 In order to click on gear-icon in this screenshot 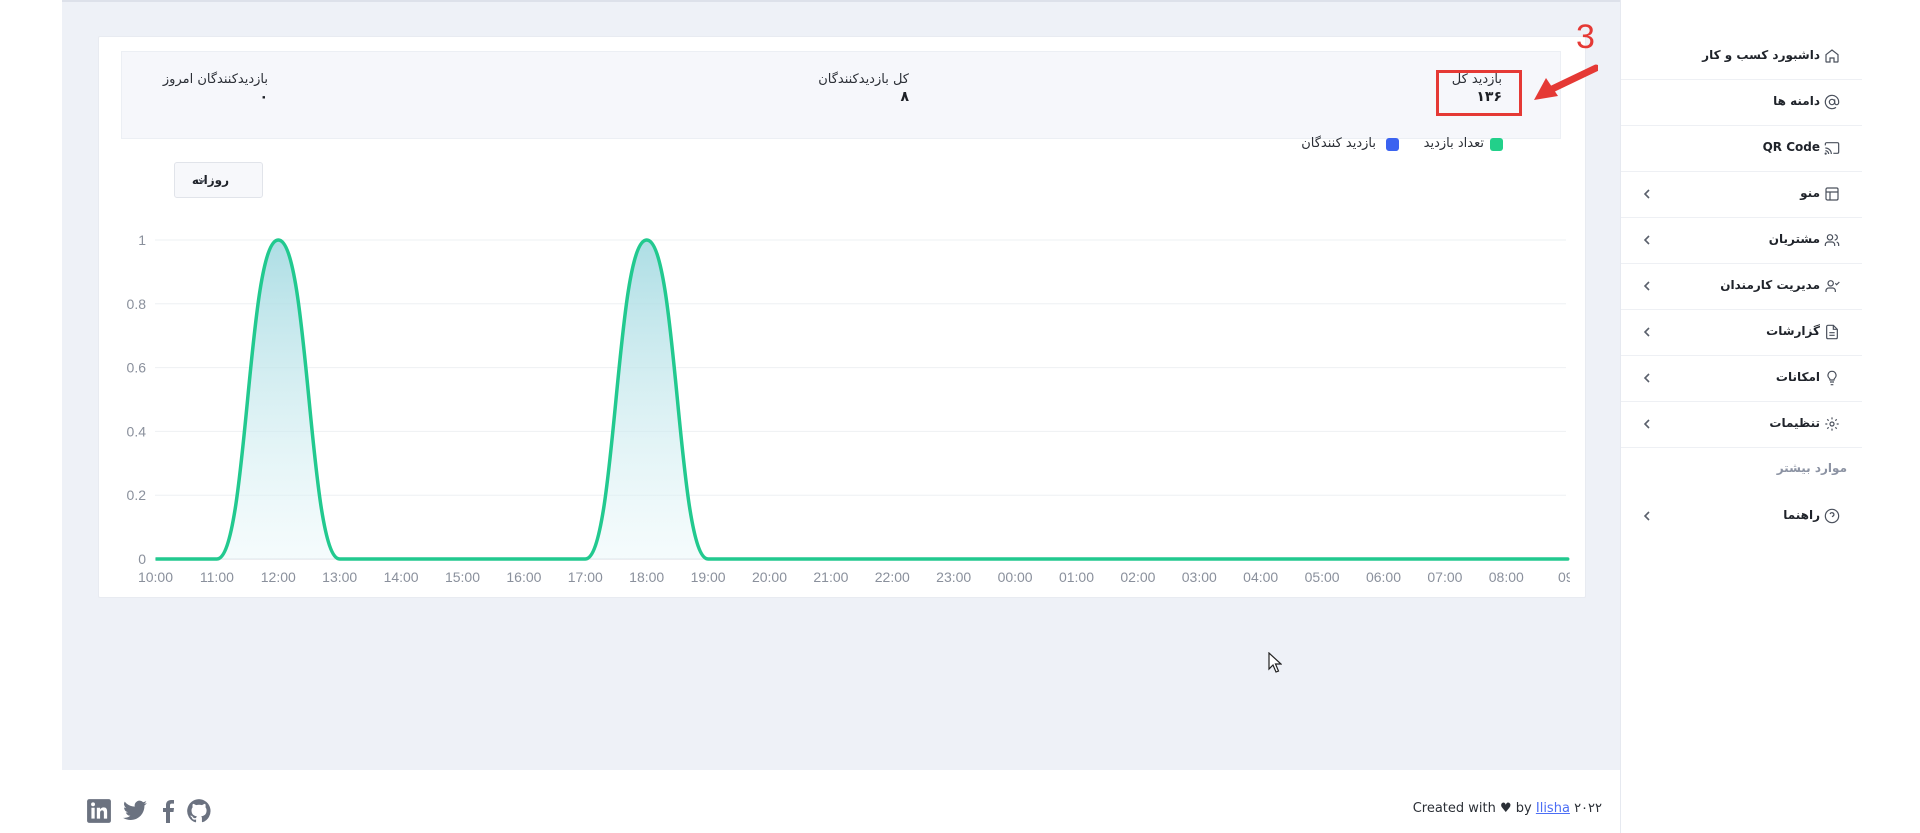, I will do `click(1832, 424)`.